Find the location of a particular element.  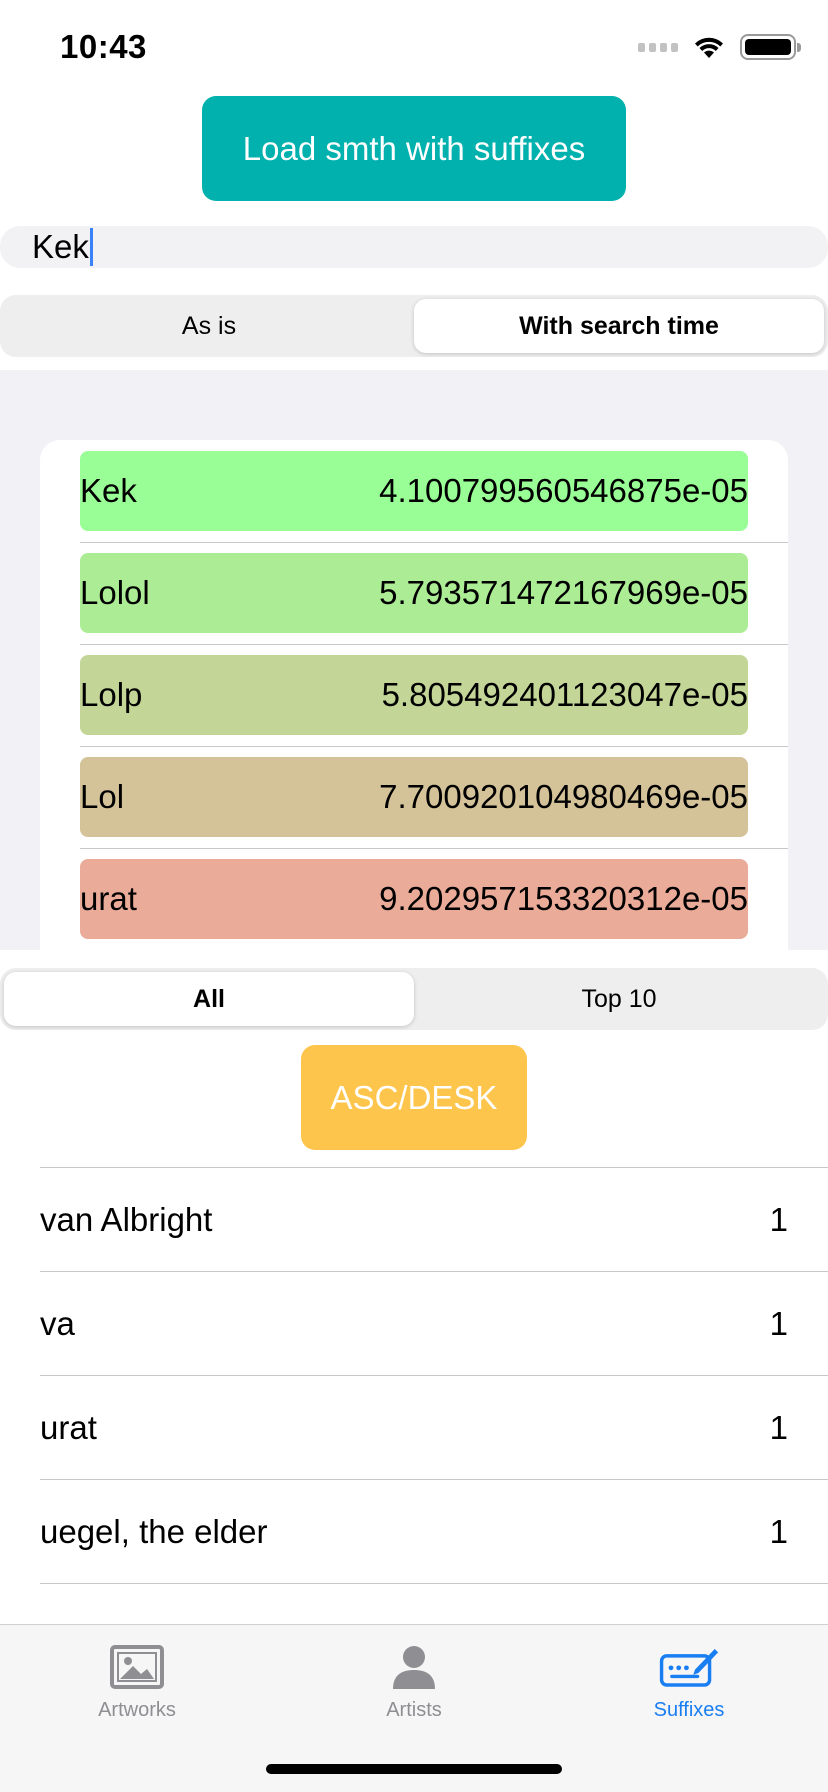

filter-segmented-control: All Top 10 is located at coordinates (414, 999).